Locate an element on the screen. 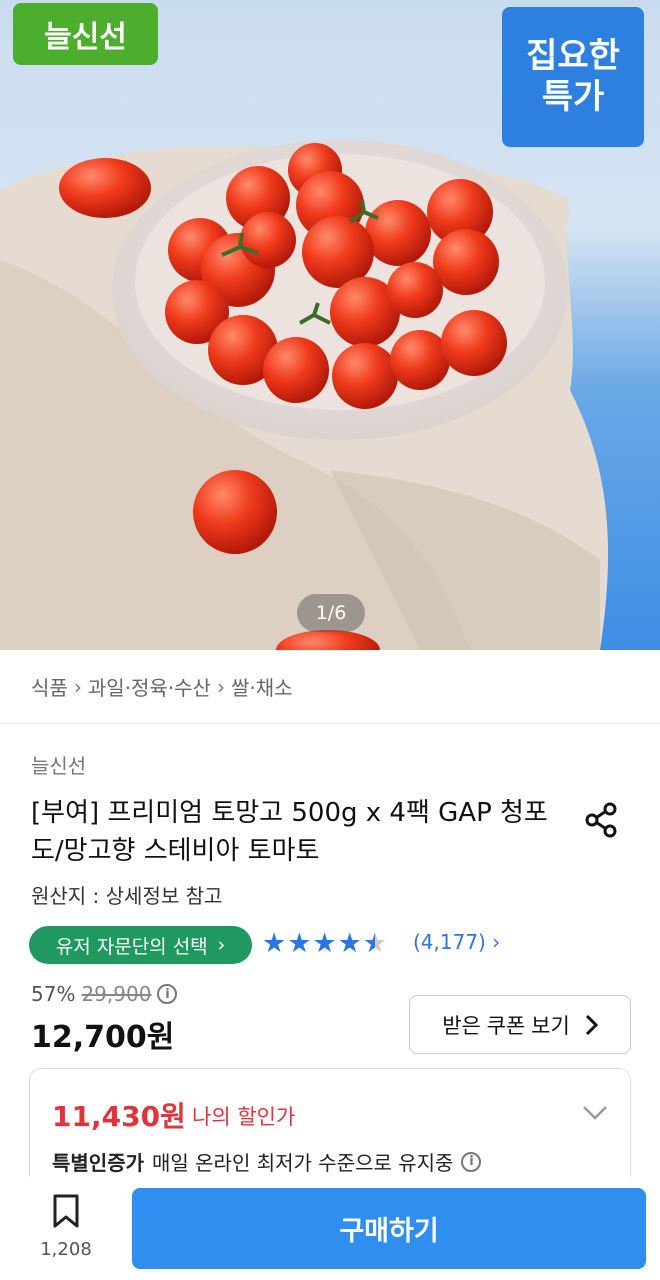  my-discount-price: 11,430원 is located at coordinates (119, 1116).